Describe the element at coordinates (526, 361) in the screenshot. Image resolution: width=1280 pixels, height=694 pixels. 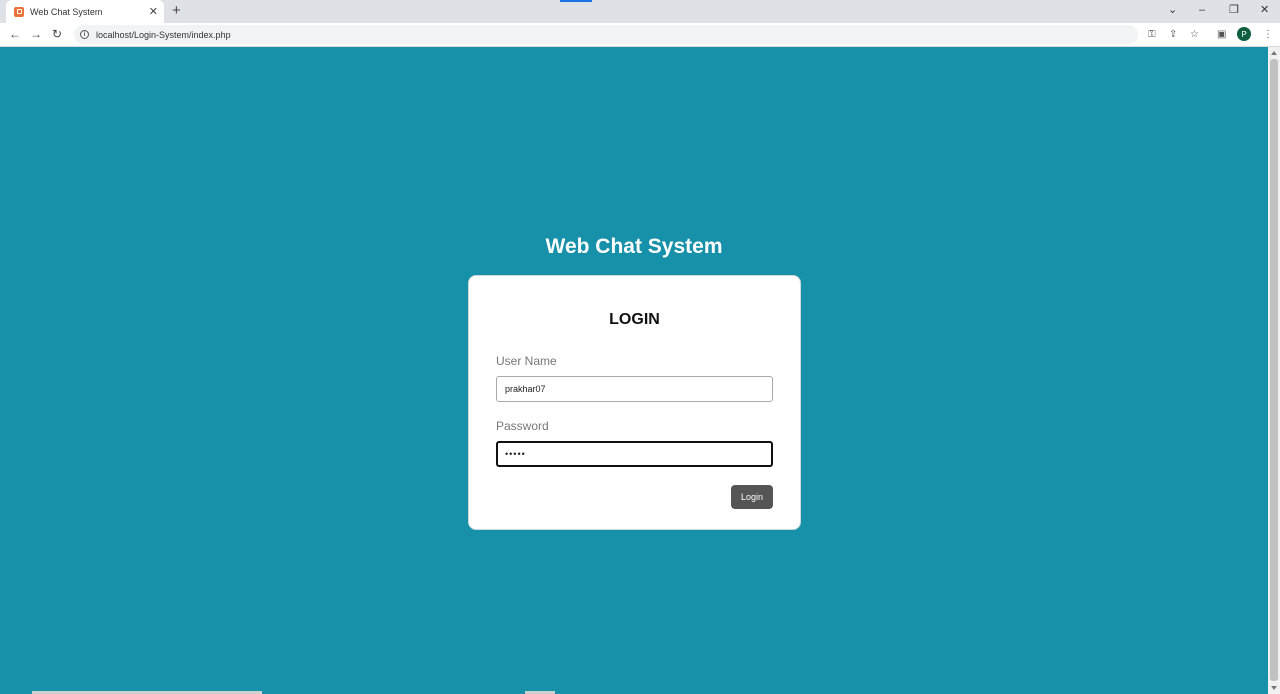
I see `username-label: User Name` at that location.